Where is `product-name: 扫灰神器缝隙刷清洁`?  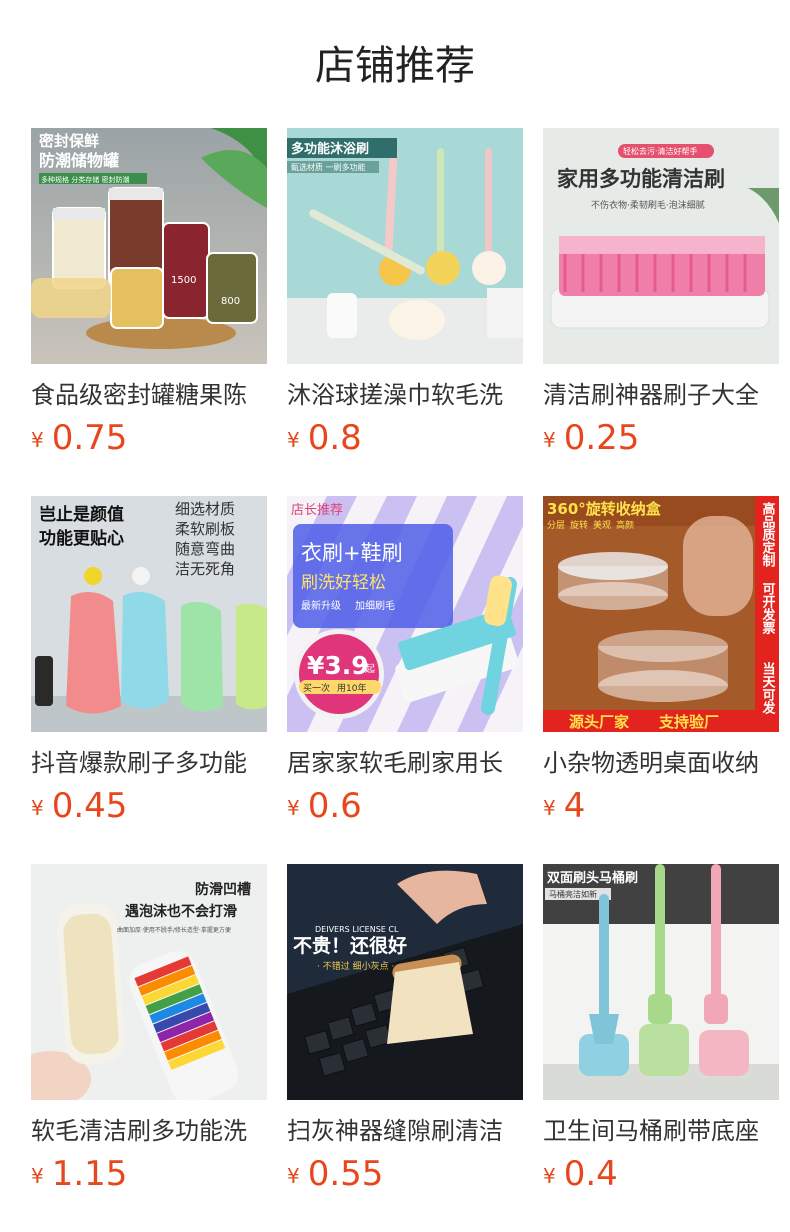 product-name: 扫灰神器缝隙刷清洁 is located at coordinates (405, 1131).